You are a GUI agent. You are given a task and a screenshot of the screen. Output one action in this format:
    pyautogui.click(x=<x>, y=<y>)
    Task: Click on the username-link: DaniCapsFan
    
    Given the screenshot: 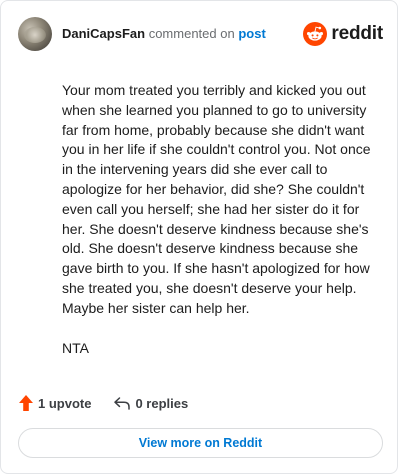 What is the action you would take?
    pyautogui.click(x=103, y=33)
    